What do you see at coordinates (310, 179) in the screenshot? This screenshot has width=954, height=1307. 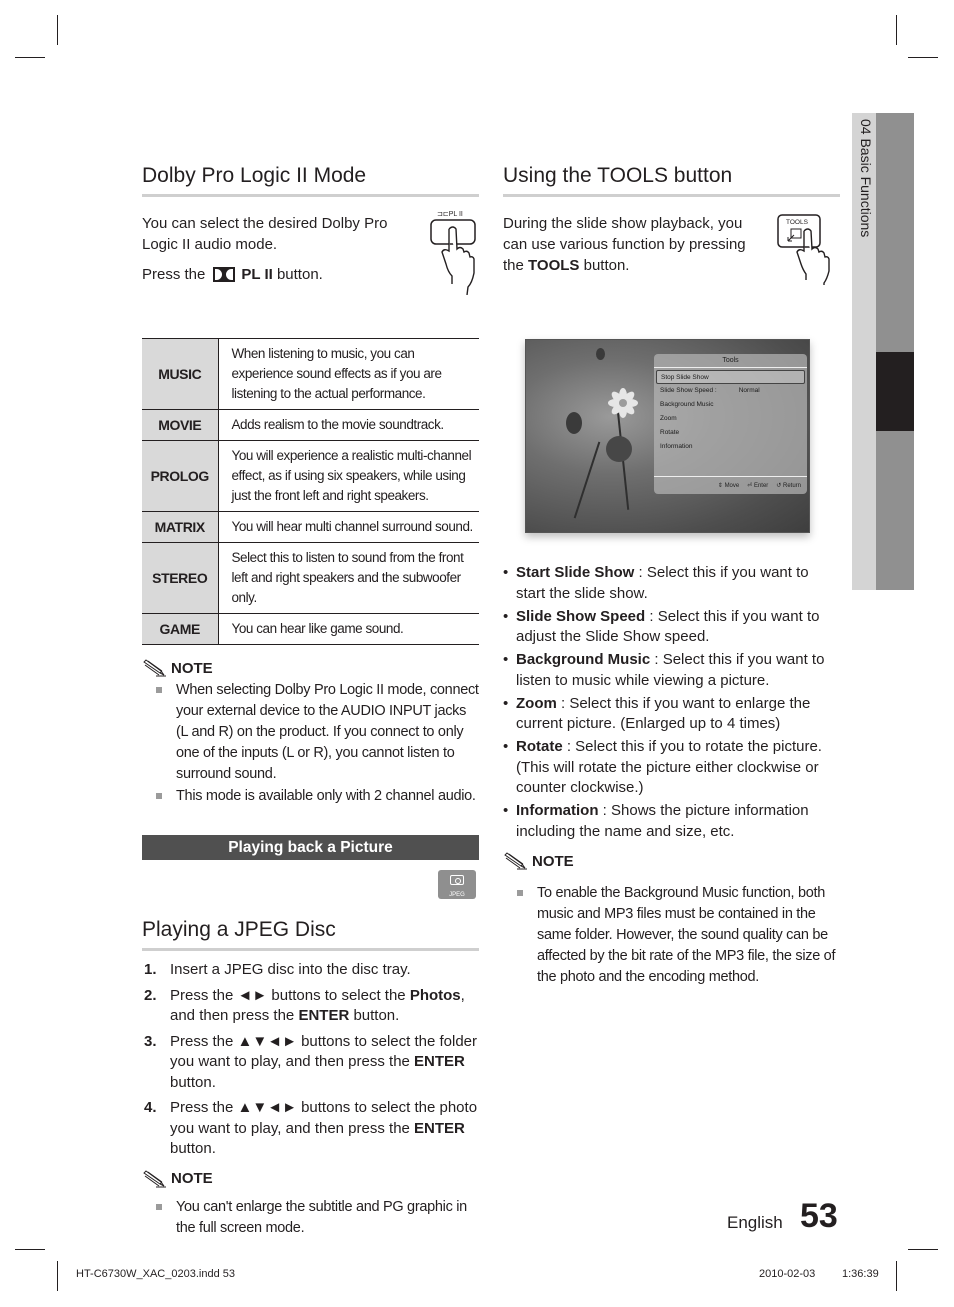 I see `dolby-heading: Dolby Pro Logic II Mode` at bounding box center [310, 179].